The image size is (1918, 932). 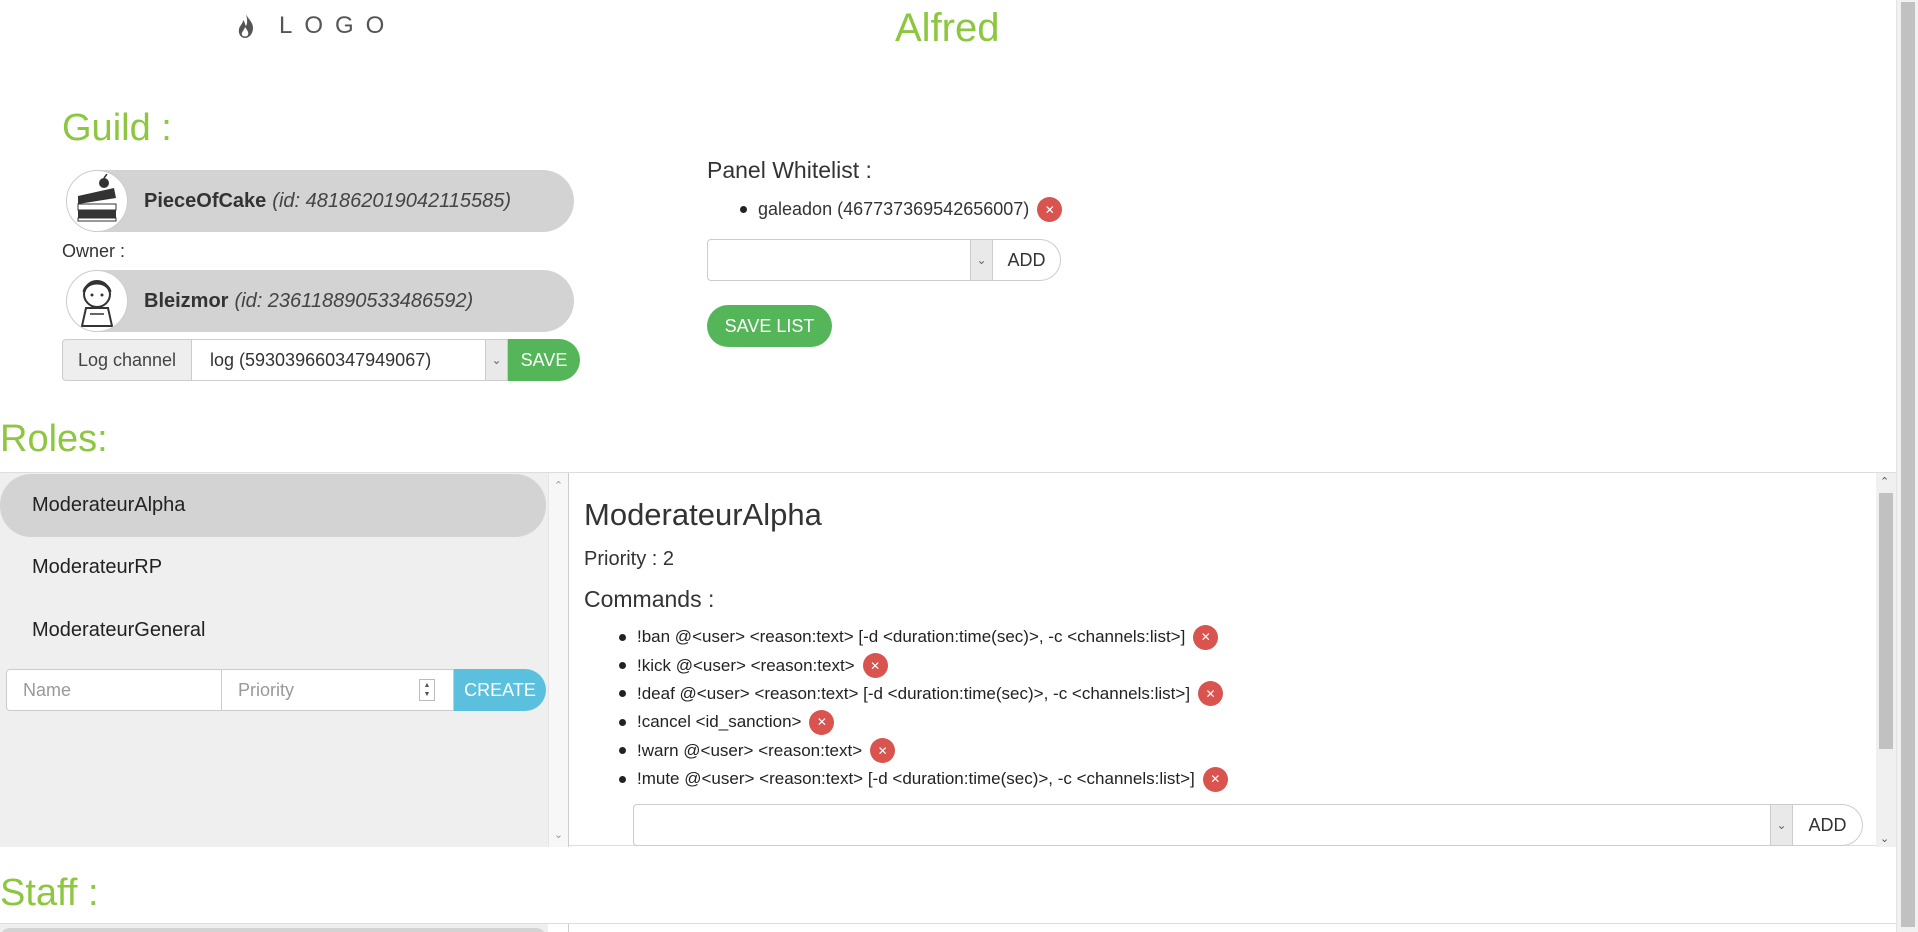 What do you see at coordinates (97, 198) in the screenshot?
I see `cake-icon` at bounding box center [97, 198].